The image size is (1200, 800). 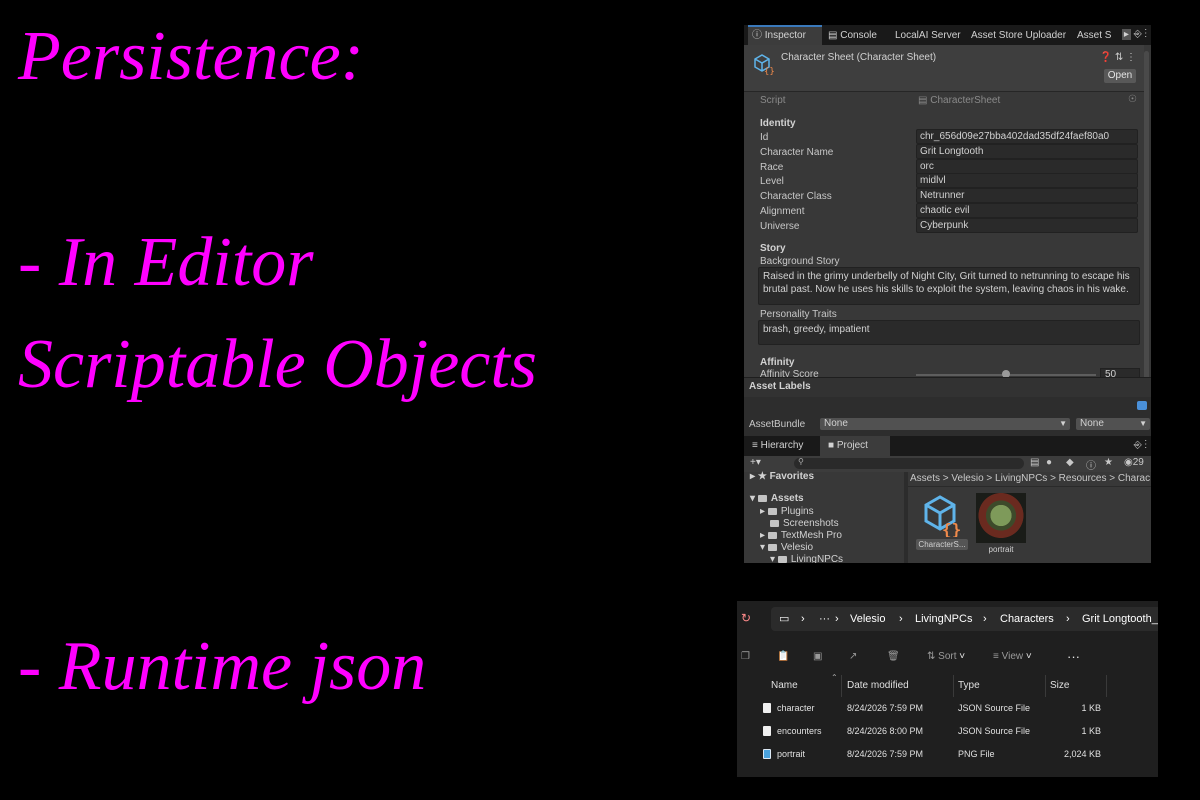 What do you see at coordinates (785, 35) in the screenshot?
I see `tab-inspector: ⓘ Inspector` at bounding box center [785, 35].